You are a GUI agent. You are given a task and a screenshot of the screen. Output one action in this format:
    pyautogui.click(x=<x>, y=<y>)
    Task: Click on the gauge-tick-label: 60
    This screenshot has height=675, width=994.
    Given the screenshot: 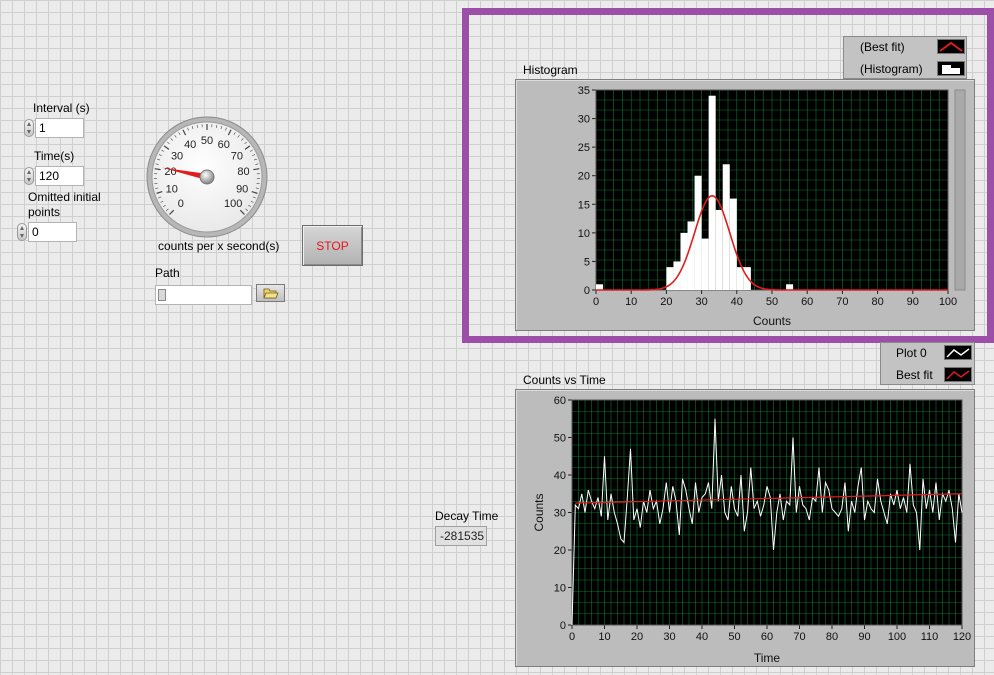 What is the action you would take?
    pyautogui.click(x=224, y=145)
    